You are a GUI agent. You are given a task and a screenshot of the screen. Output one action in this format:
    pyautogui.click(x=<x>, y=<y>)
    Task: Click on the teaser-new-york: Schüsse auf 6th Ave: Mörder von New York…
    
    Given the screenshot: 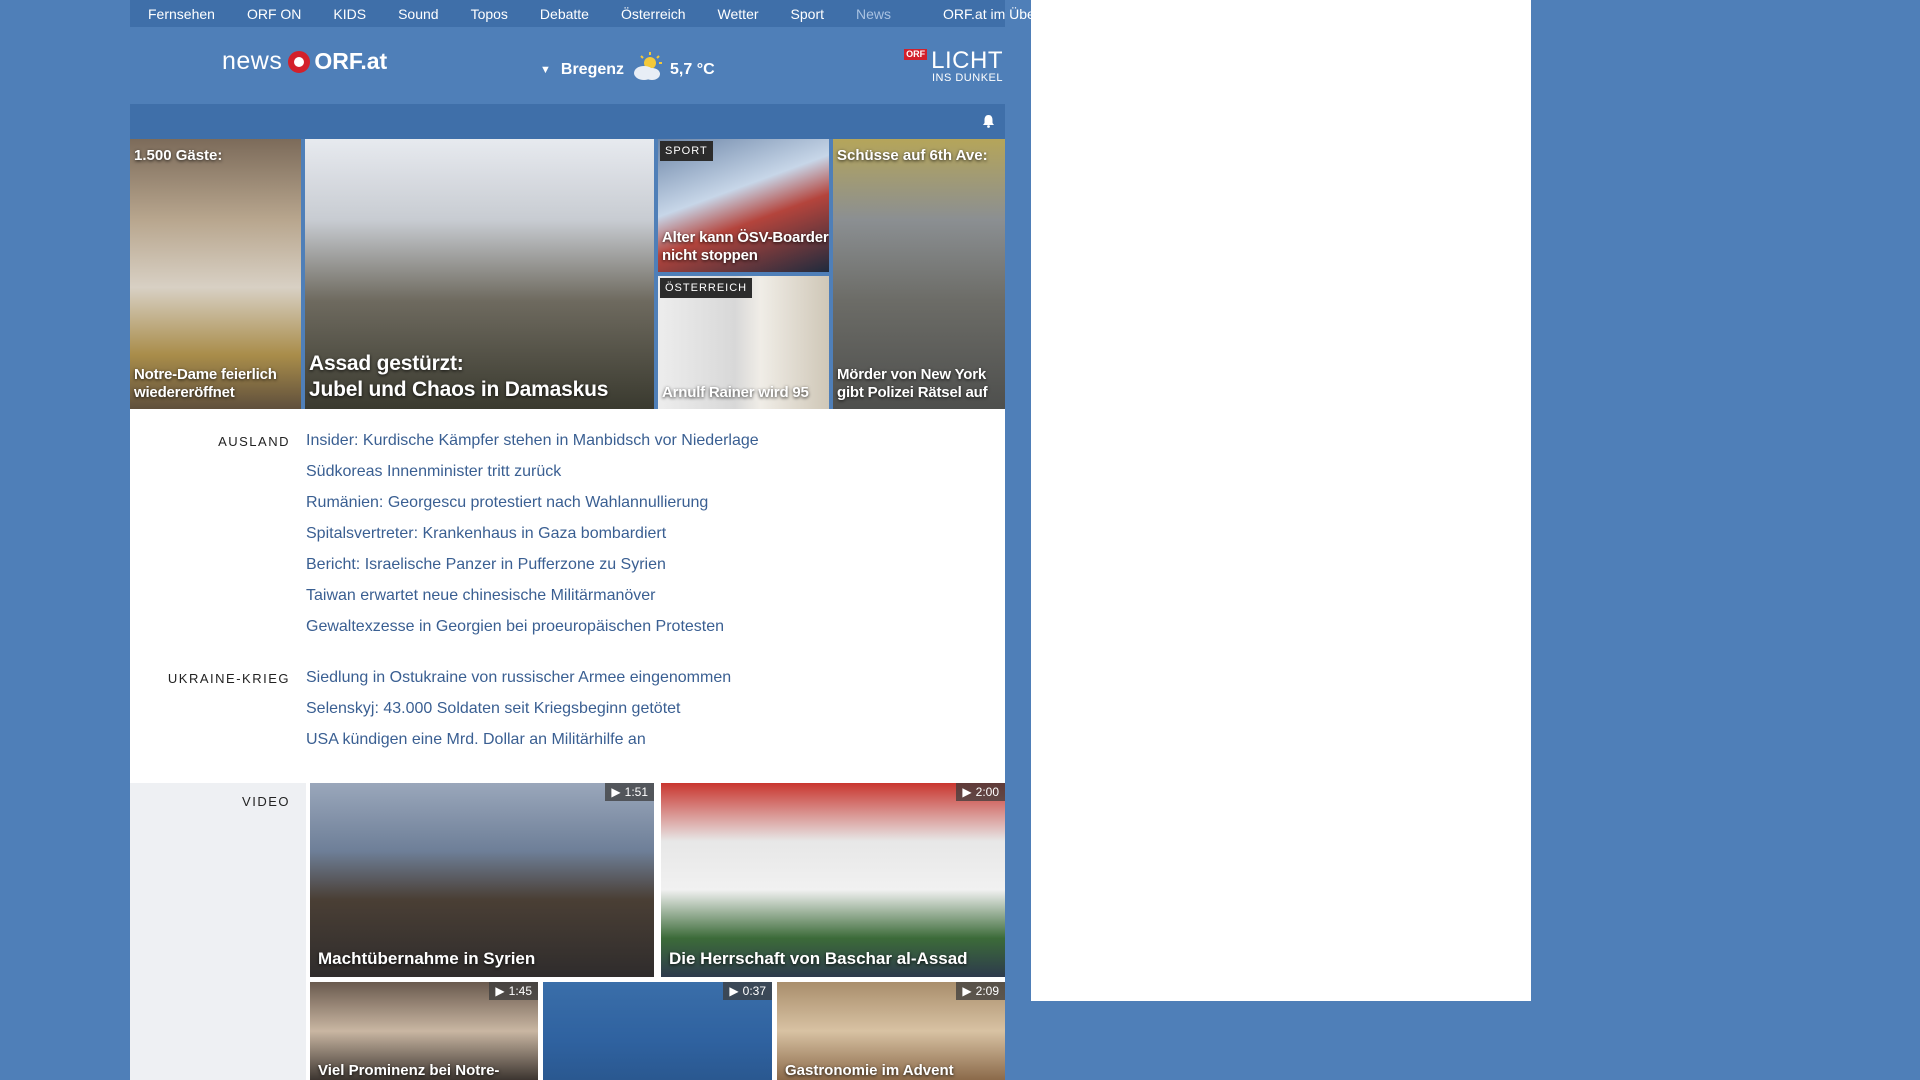 What is the action you would take?
    pyautogui.click(x=919, y=274)
    